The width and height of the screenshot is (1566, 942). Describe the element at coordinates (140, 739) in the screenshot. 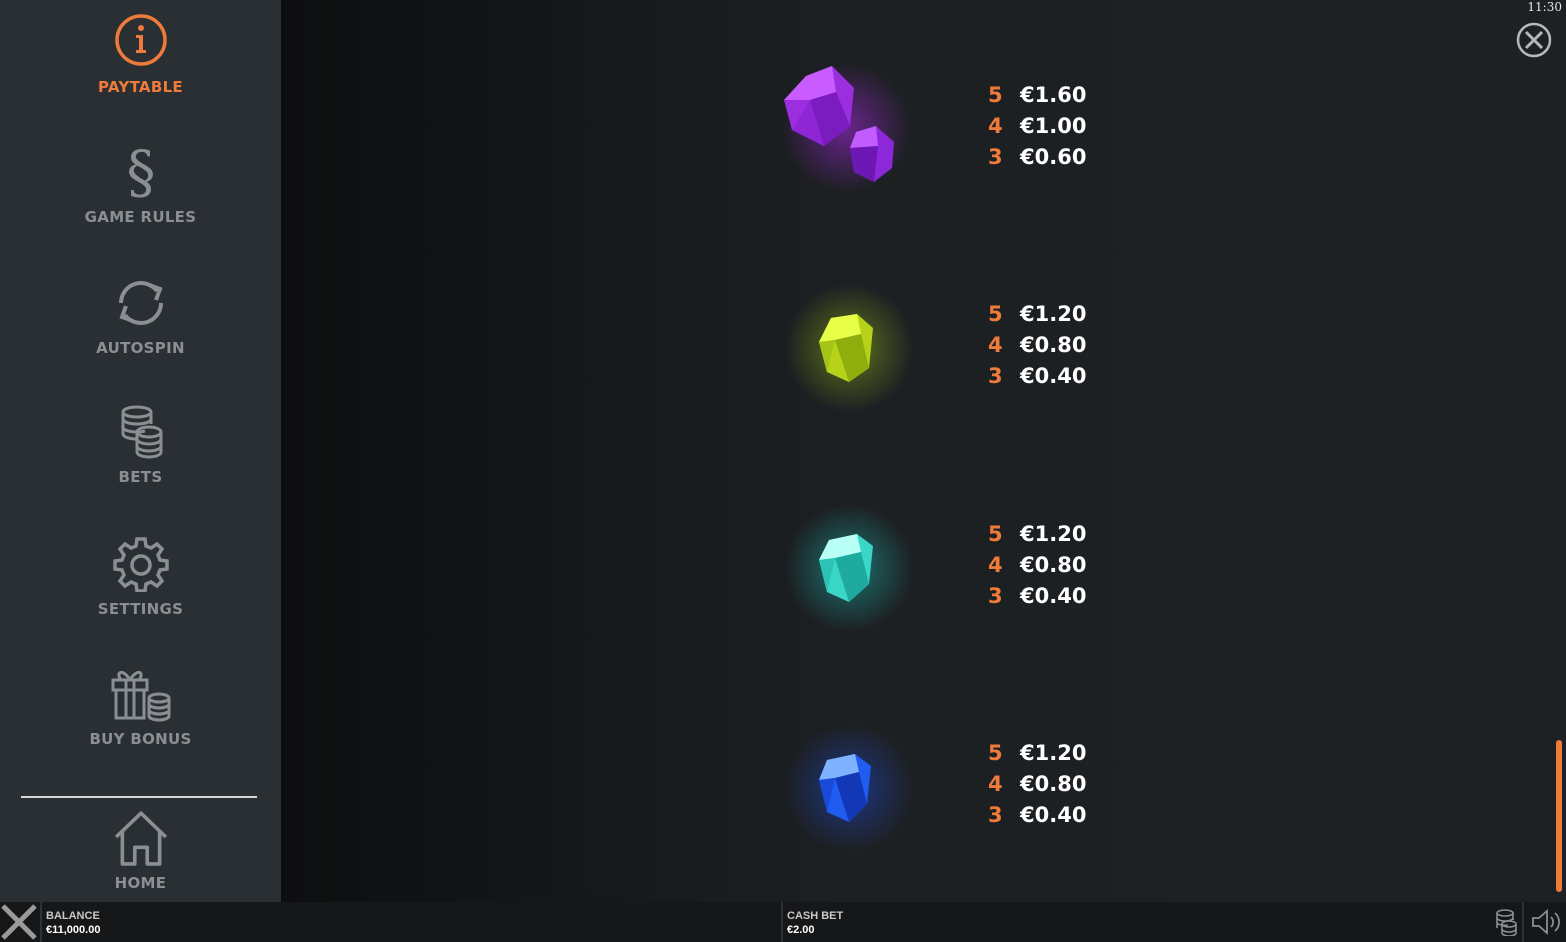

I see `sidebar-item-label: BUY BONUS` at that location.